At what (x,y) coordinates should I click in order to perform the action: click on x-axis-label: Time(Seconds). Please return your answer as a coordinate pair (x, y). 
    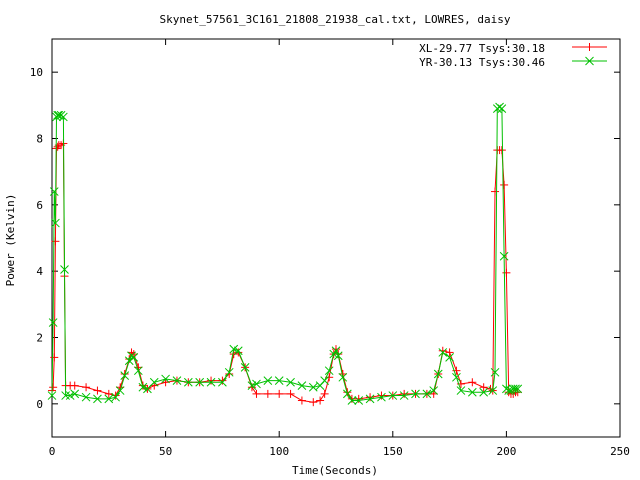
    Looking at the image, I should click on (335, 470).